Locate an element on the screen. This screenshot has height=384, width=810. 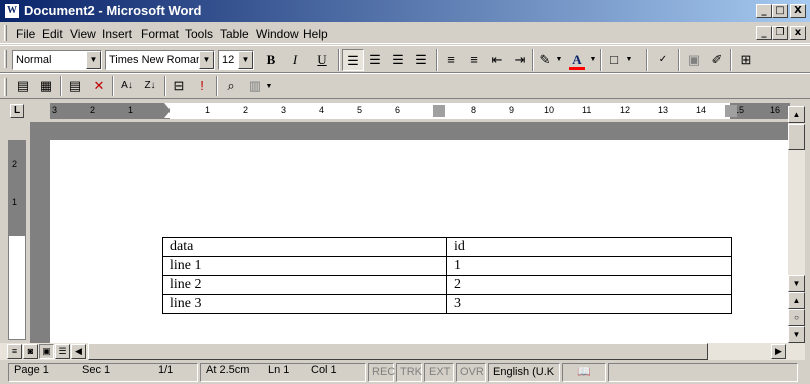
table-cell: line 2 is located at coordinates (304, 285).